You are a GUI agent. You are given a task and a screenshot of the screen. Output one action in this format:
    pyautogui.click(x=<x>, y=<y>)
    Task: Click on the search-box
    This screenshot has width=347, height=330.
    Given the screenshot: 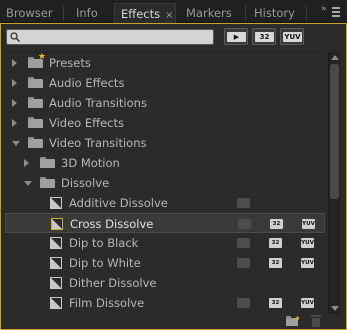 What is the action you would take?
    pyautogui.click(x=110, y=37)
    